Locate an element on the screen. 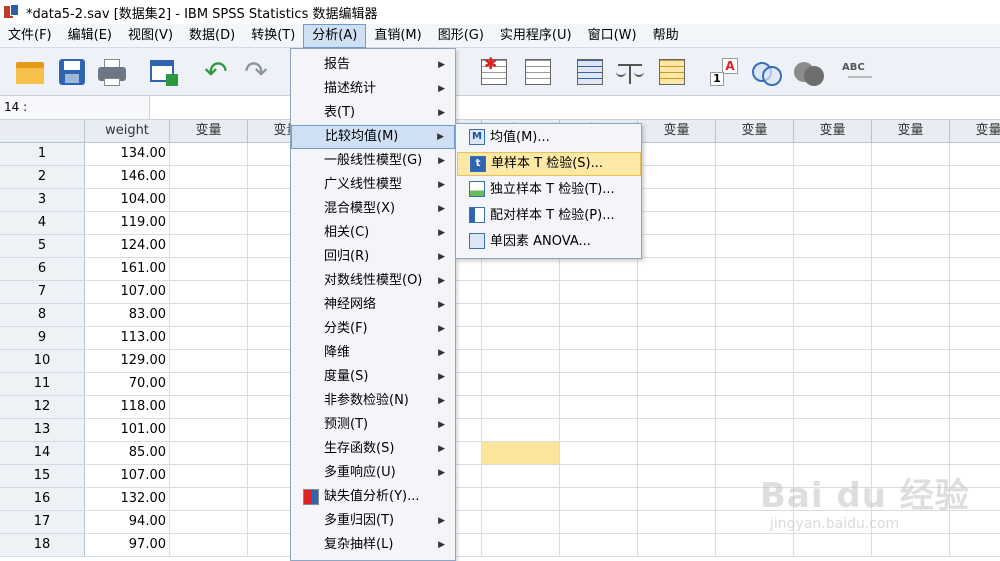  analyze-menu-item: 降维 ▶ is located at coordinates (373, 353).